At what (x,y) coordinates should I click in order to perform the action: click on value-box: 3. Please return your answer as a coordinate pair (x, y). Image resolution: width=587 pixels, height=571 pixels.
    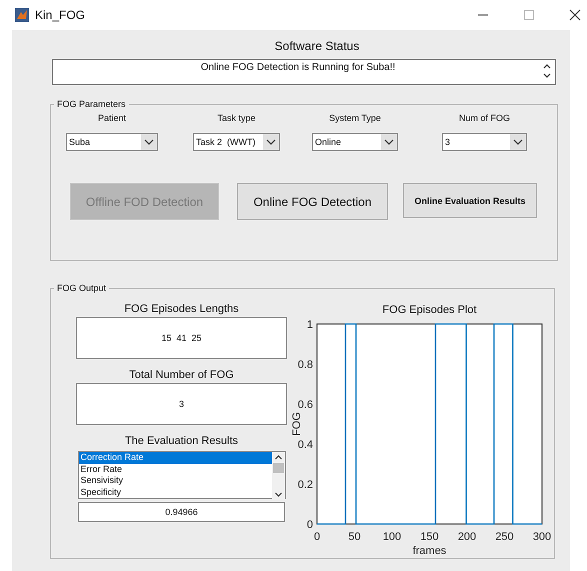
    Looking at the image, I should click on (181, 404).